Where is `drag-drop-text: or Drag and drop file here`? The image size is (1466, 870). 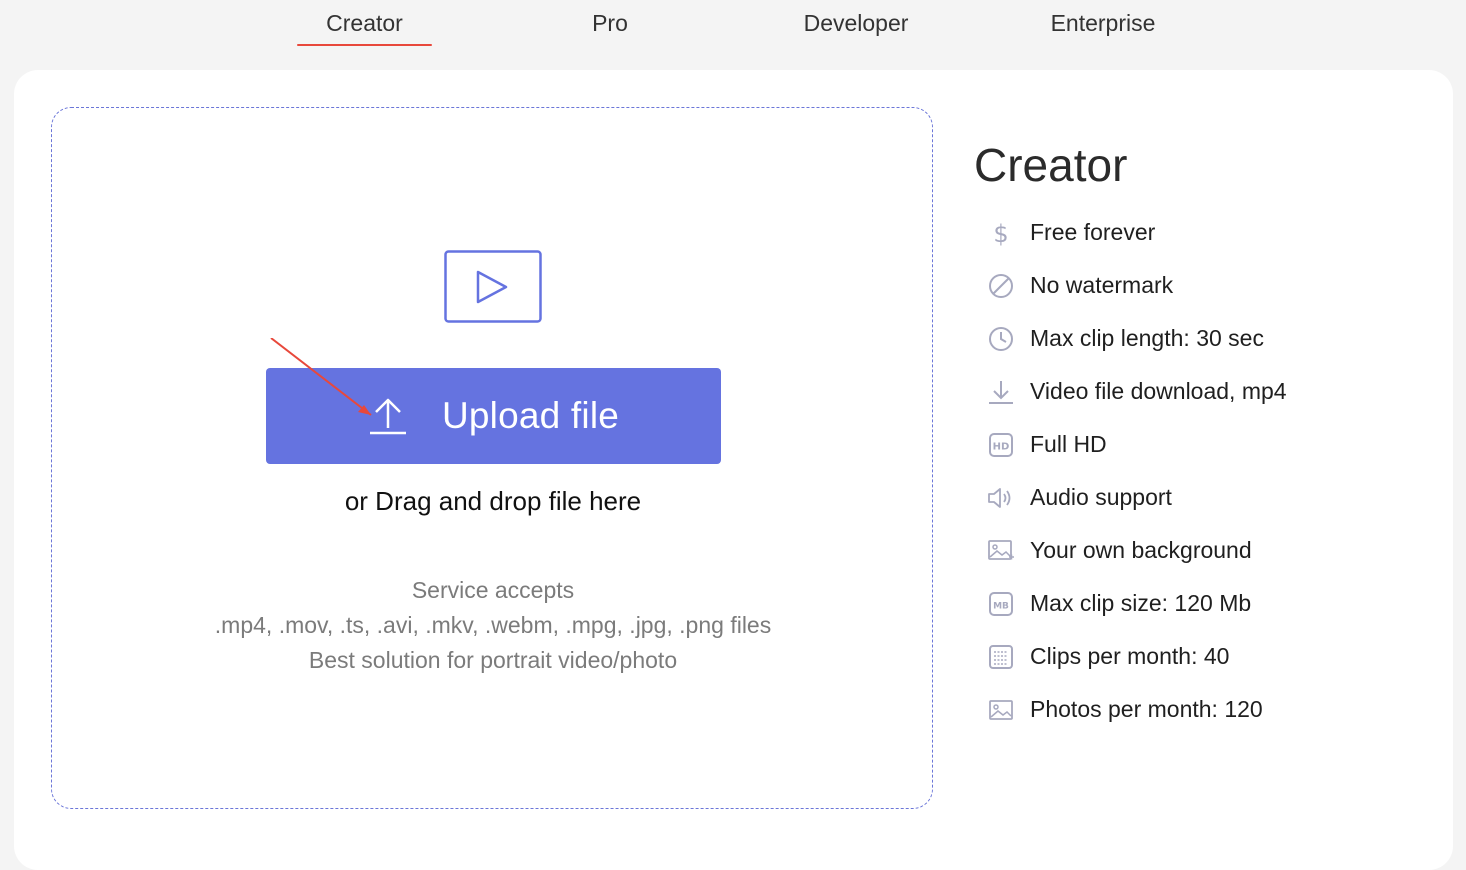
drag-drop-text: or Drag and drop file here is located at coordinates (493, 501).